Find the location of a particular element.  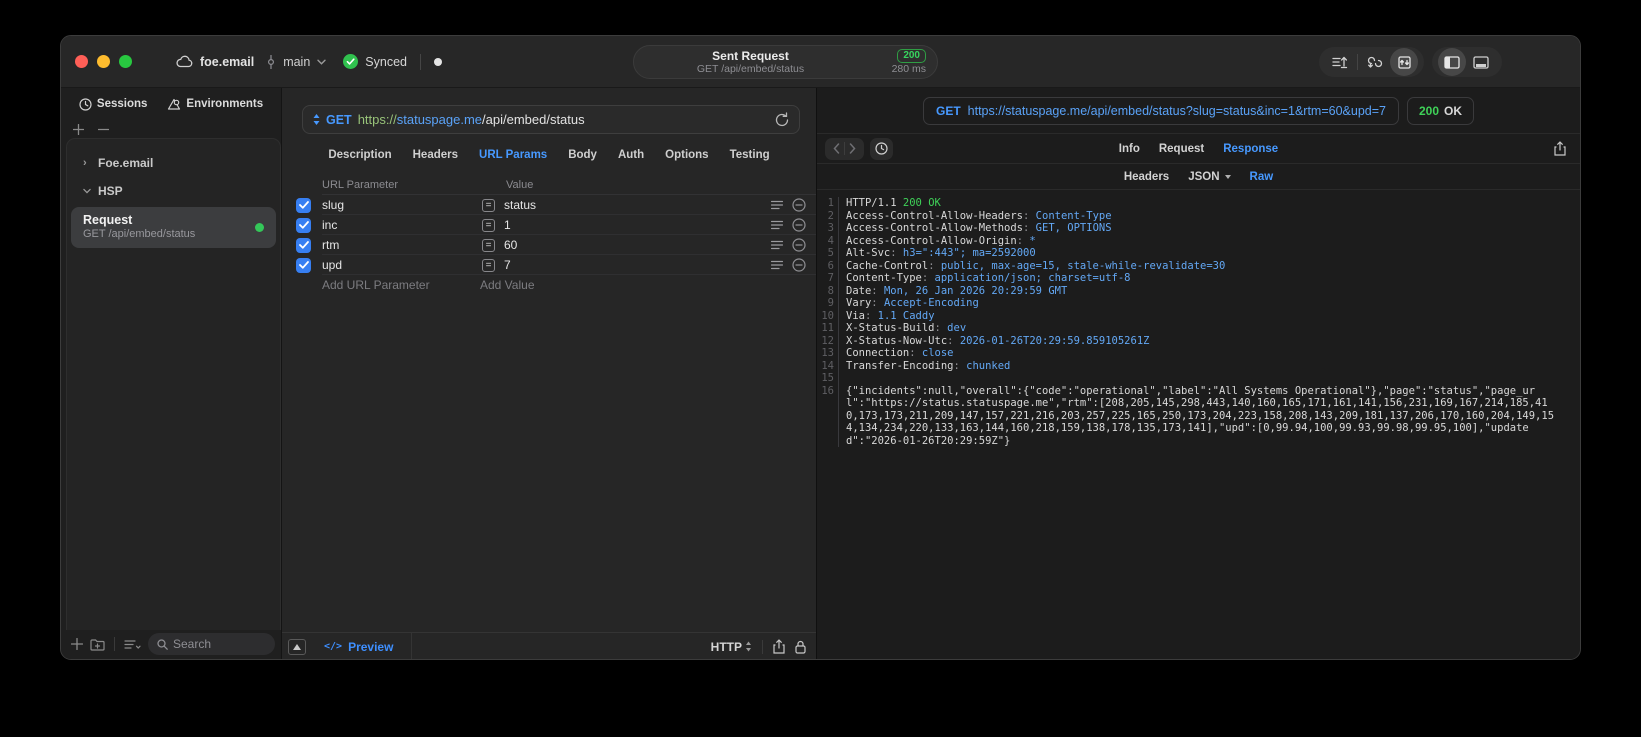

git-branch-icon is located at coordinates (271, 61).